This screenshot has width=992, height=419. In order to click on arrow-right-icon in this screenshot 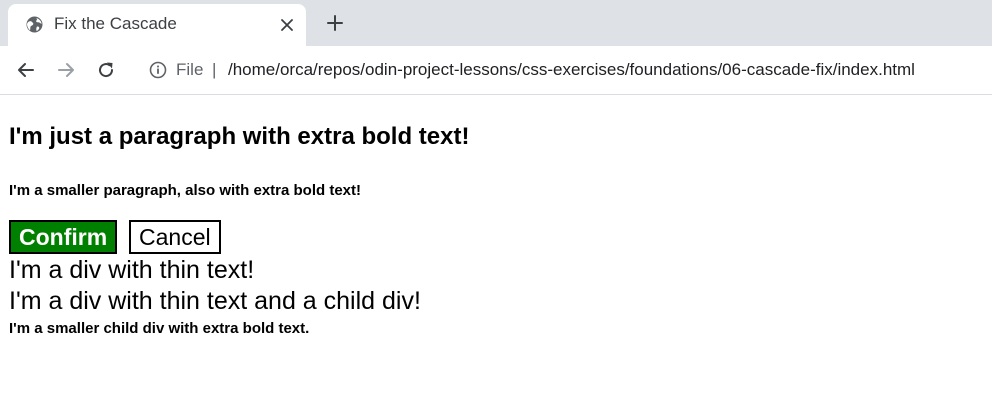, I will do `click(66, 70)`.